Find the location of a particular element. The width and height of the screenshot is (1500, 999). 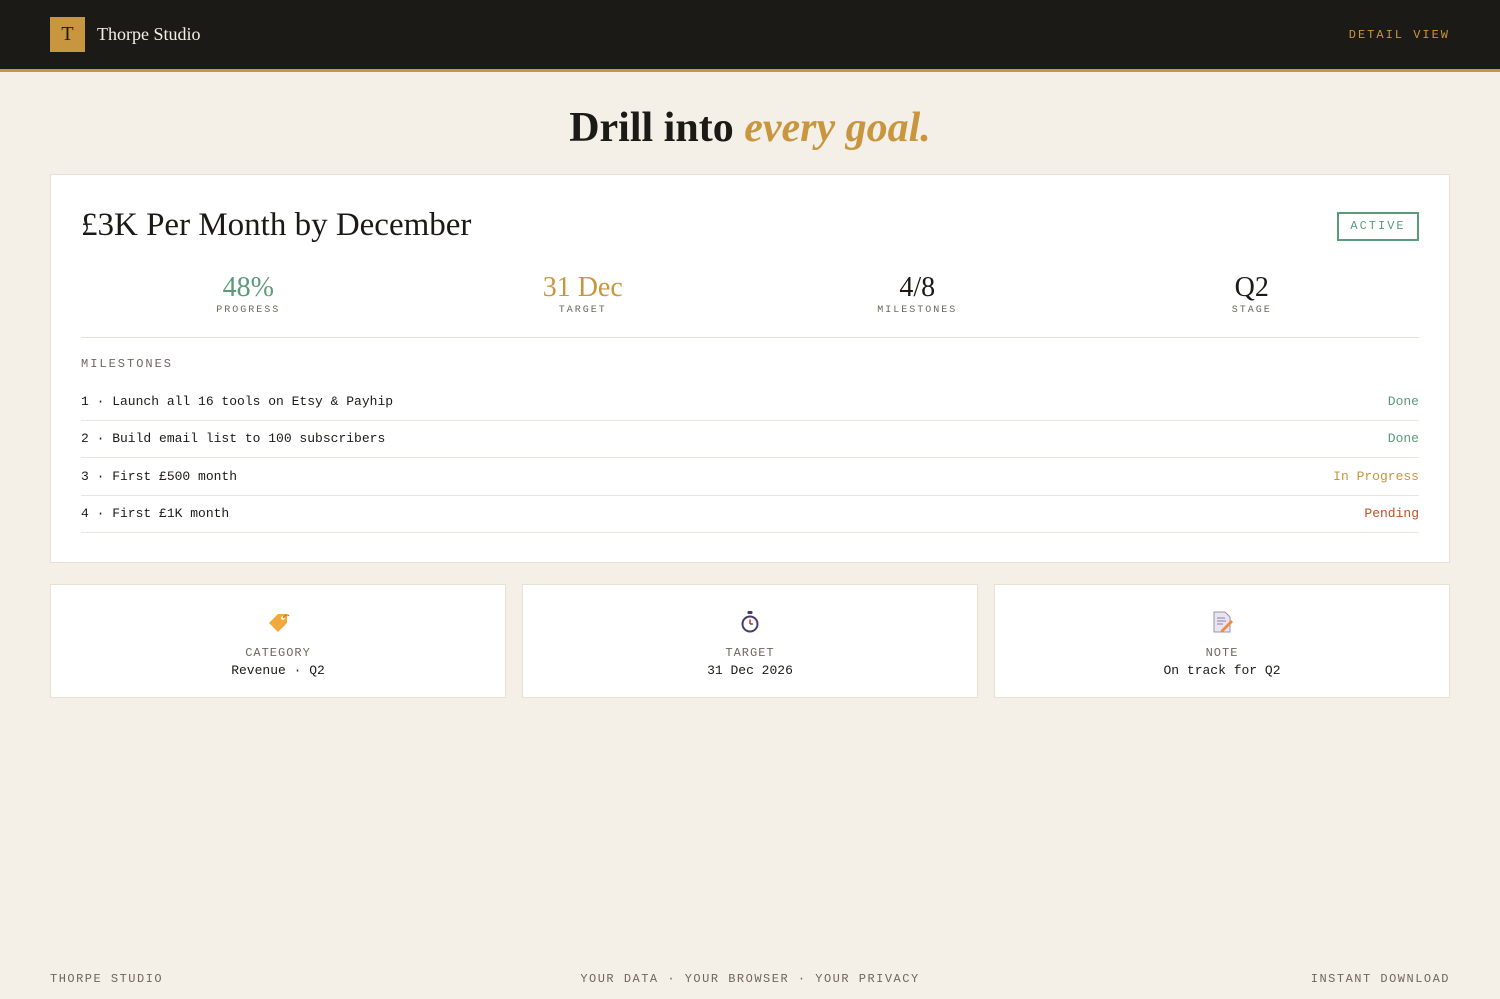

memo-icon is located at coordinates (1222, 622).